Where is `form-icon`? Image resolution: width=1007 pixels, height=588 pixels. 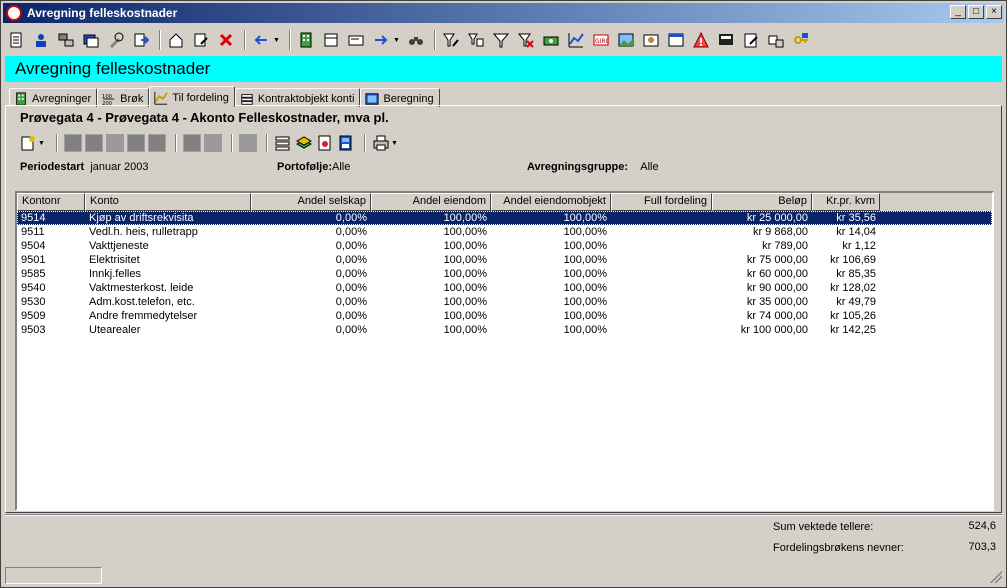 form-icon is located at coordinates (356, 40).